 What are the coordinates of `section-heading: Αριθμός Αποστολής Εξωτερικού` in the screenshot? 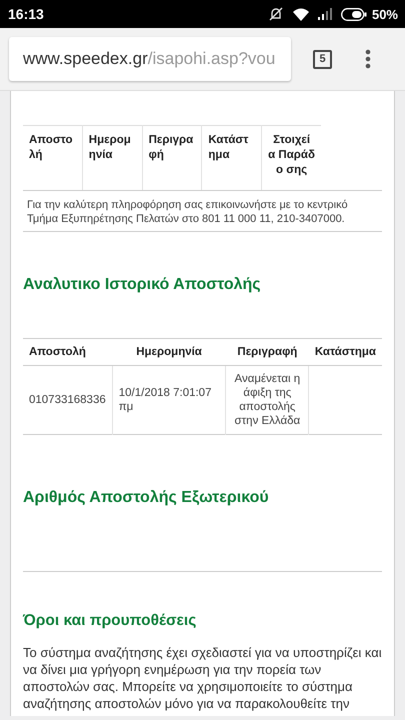 It's located at (146, 498).